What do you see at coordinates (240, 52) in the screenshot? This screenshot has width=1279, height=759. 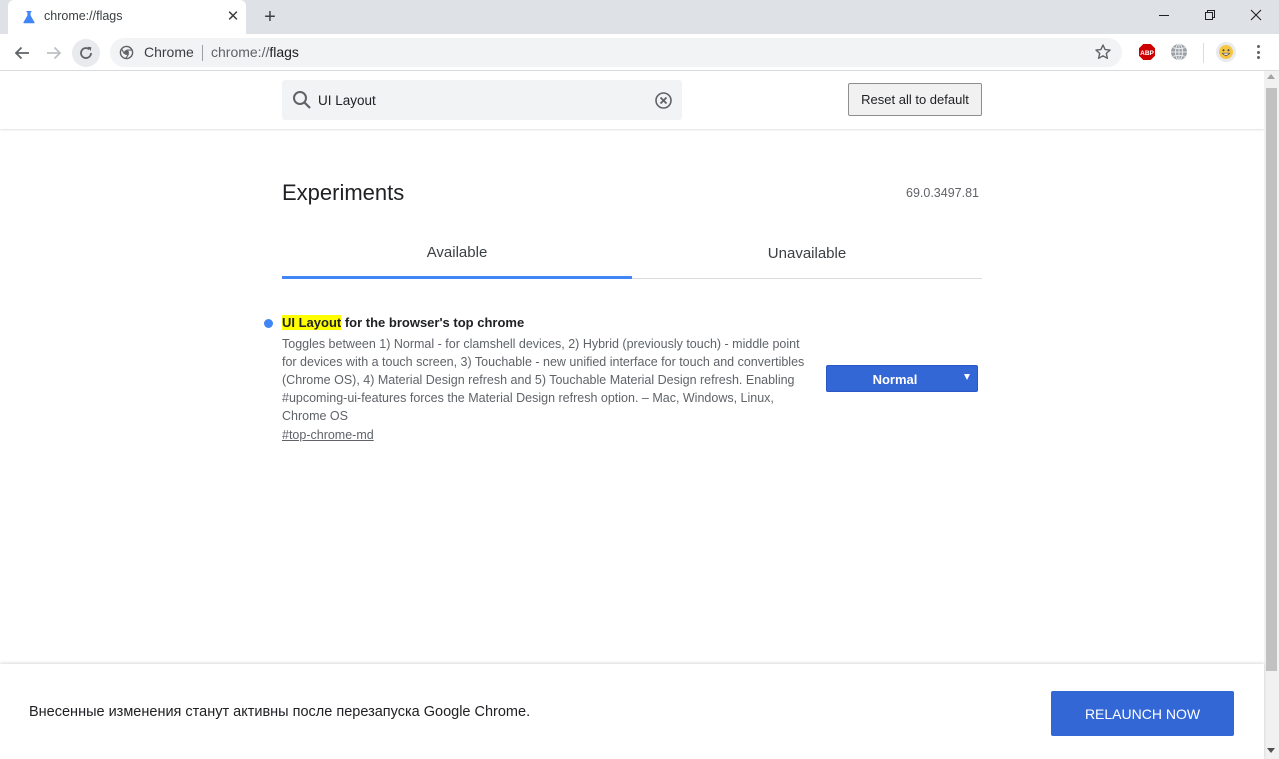 I see `url-scheme: chrome://` at bounding box center [240, 52].